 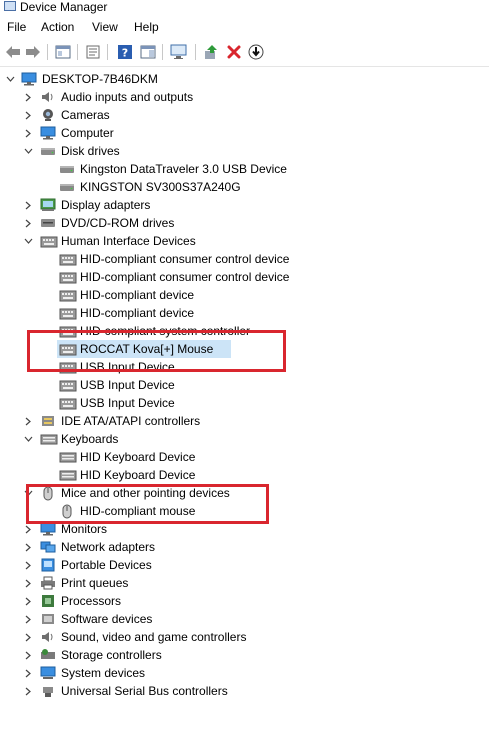 I want to click on window-title: Device Manager, so click(x=64, y=7).